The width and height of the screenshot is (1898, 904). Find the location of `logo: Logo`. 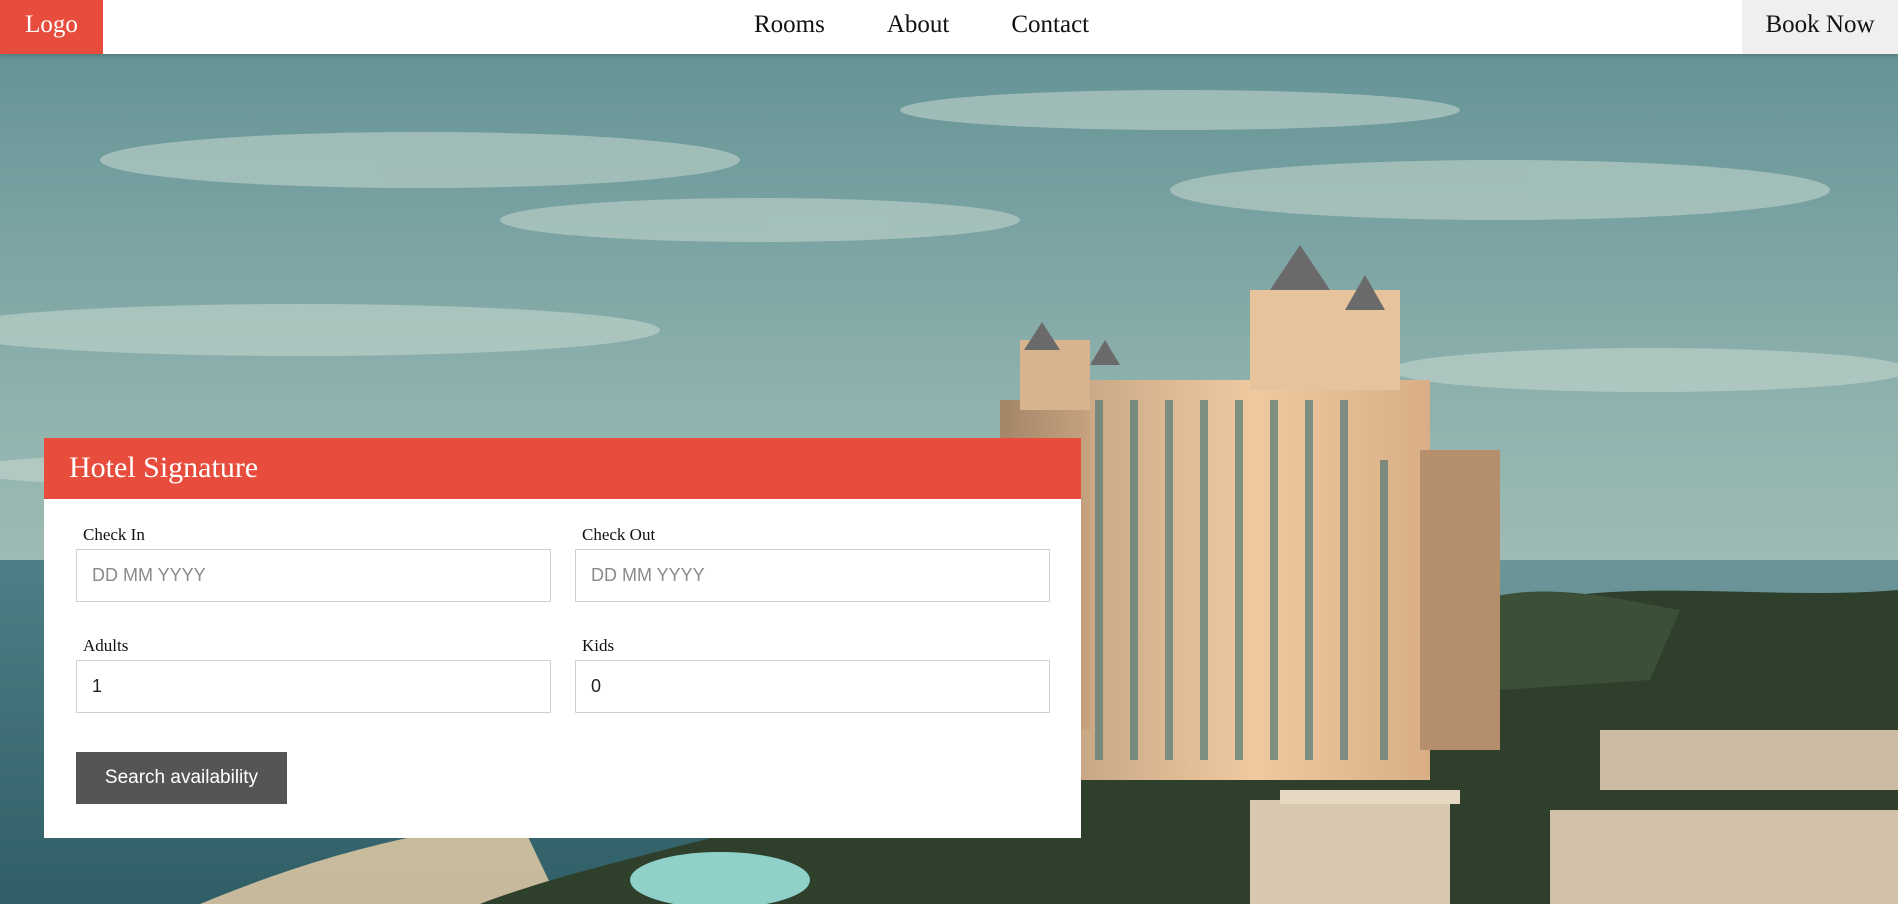

logo: Logo is located at coordinates (51, 27).